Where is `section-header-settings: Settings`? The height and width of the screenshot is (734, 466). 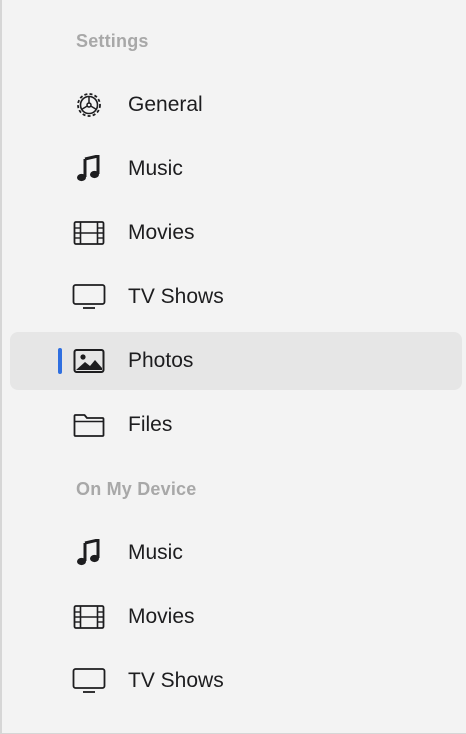 section-header-settings: Settings is located at coordinates (112, 41).